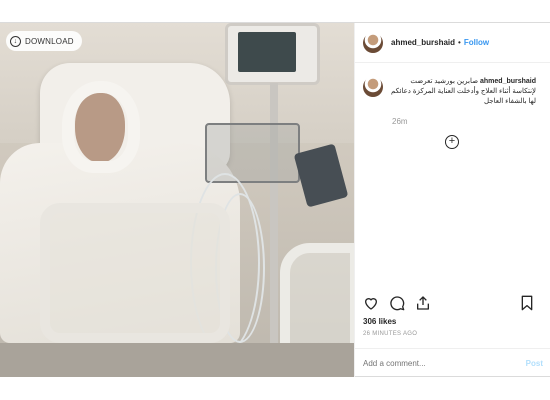  What do you see at coordinates (476, 42) in the screenshot?
I see `follow-button: Follow` at bounding box center [476, 42].